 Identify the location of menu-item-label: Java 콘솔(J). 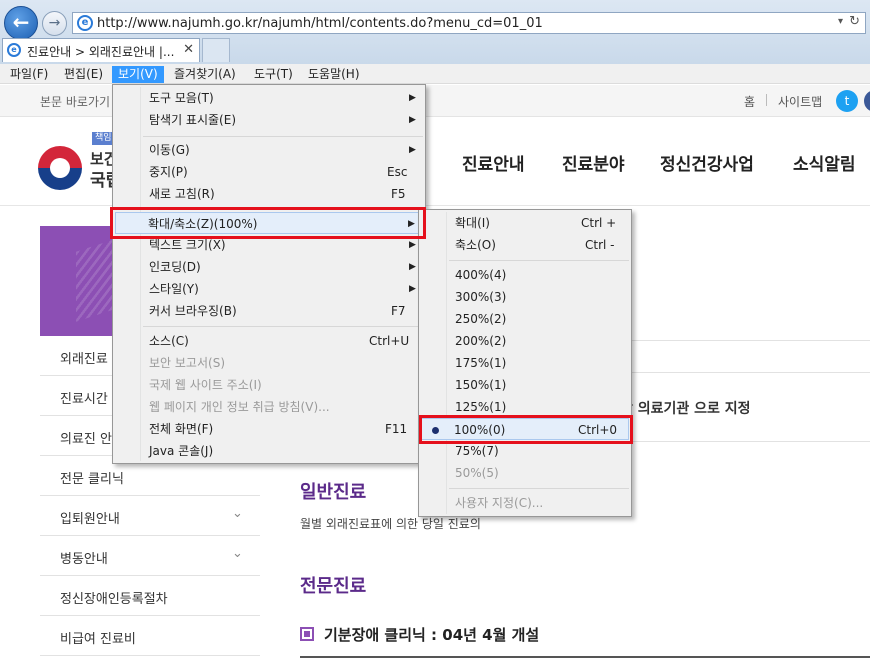
(181, 451).